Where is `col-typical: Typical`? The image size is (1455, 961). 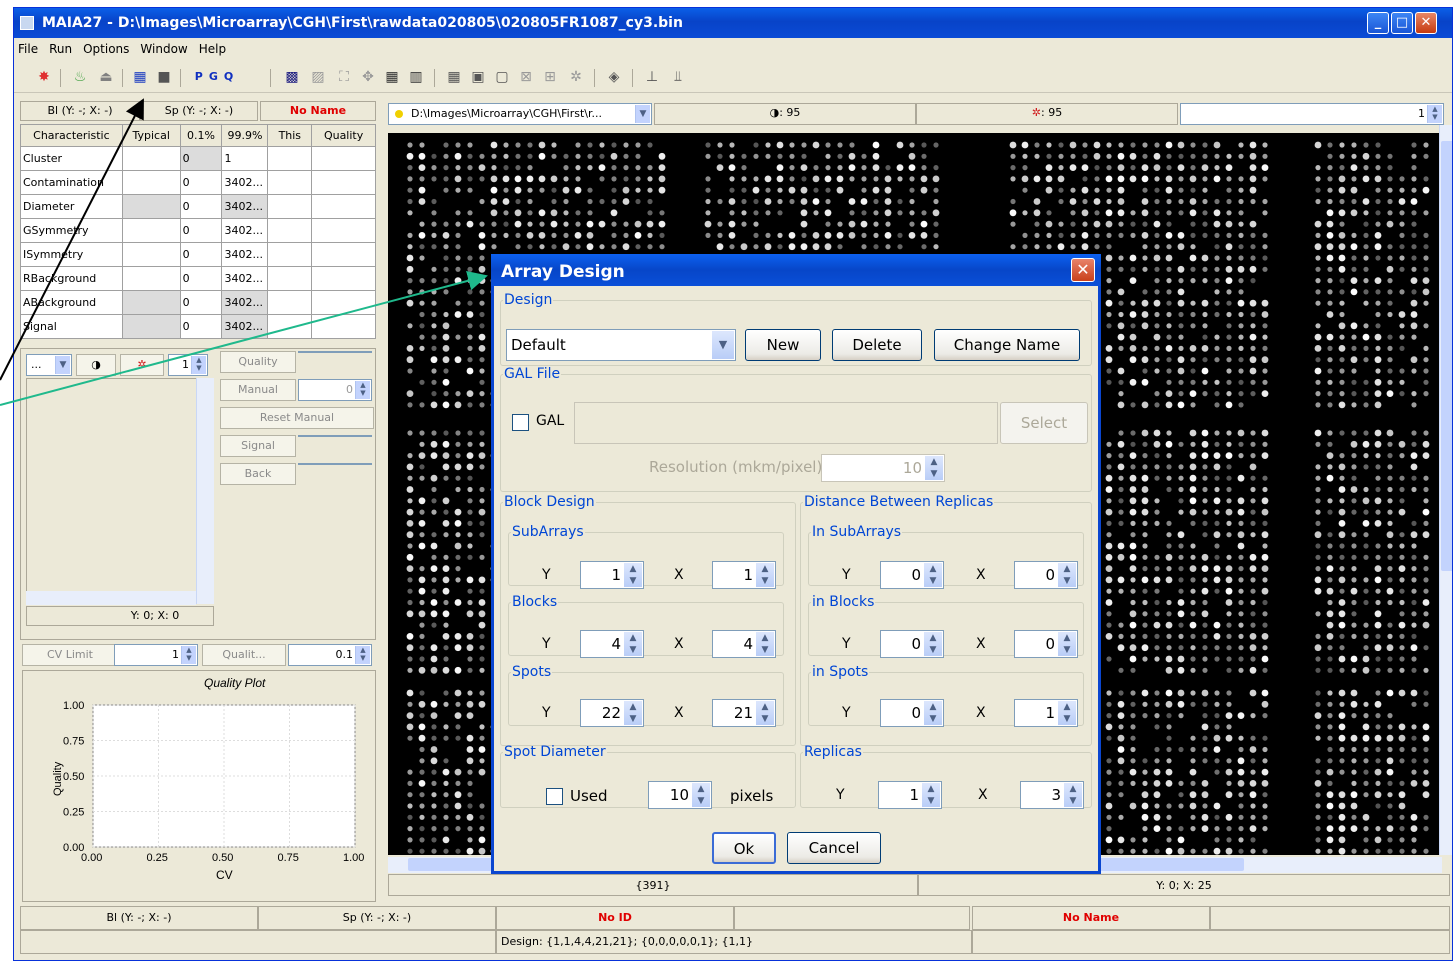 col-typical: Typical is located at coordinates (151, 135).